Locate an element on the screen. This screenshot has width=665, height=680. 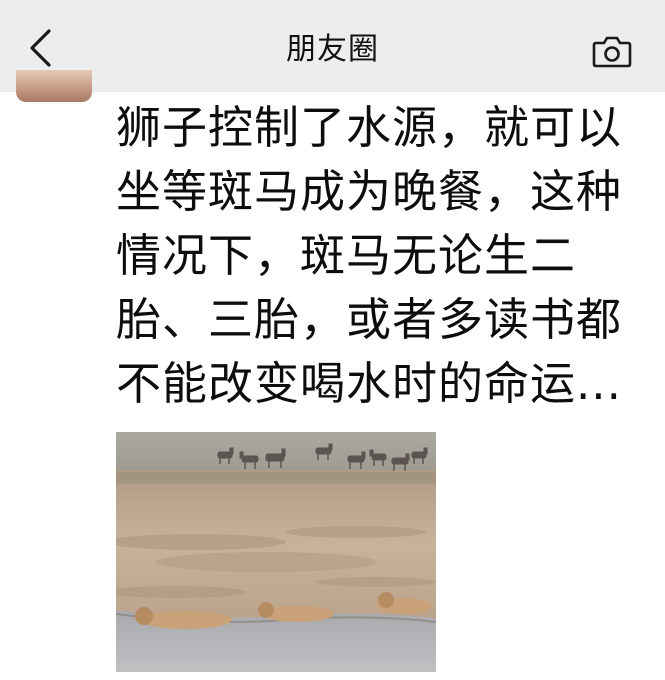
camera-icon is located at coordinates (612, 52).